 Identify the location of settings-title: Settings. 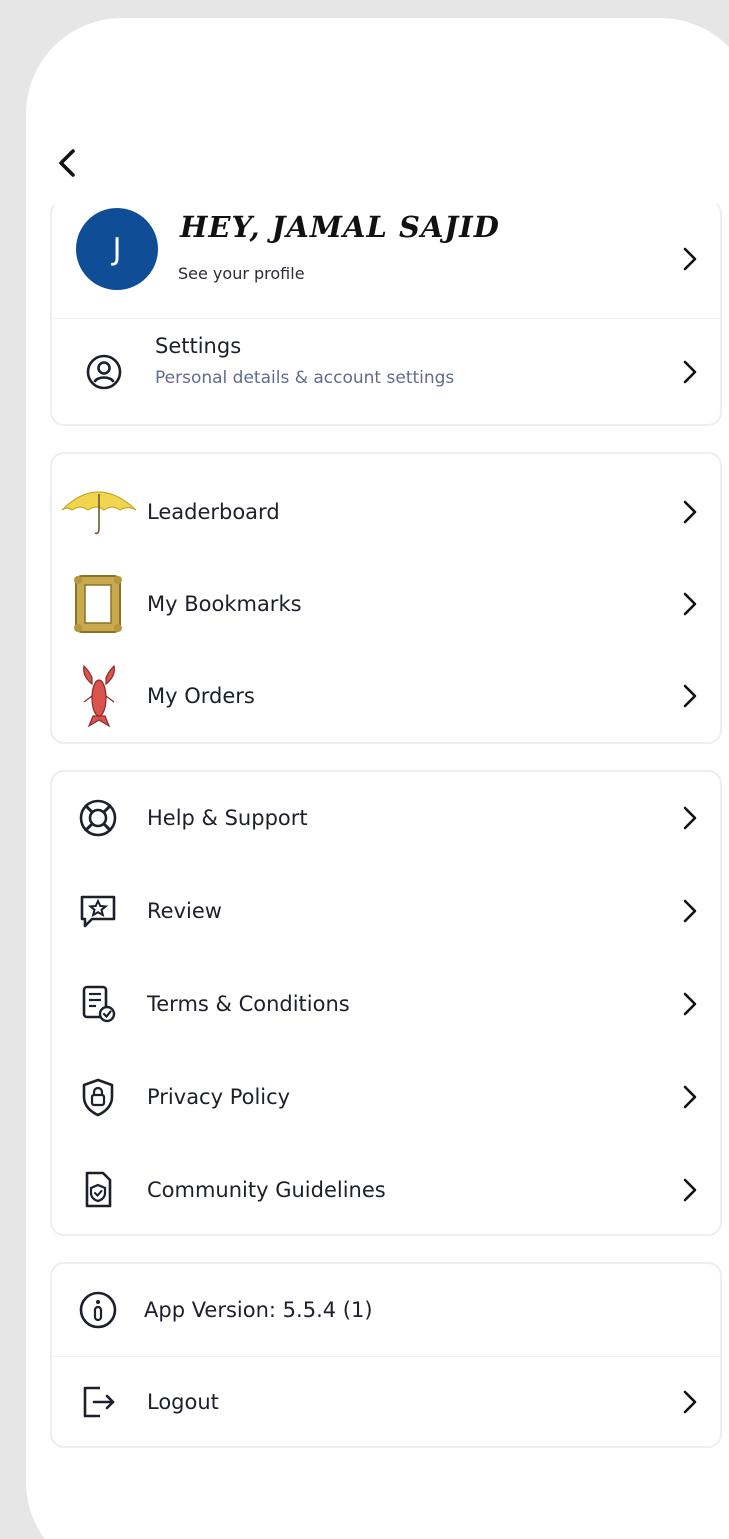
(198, 346).